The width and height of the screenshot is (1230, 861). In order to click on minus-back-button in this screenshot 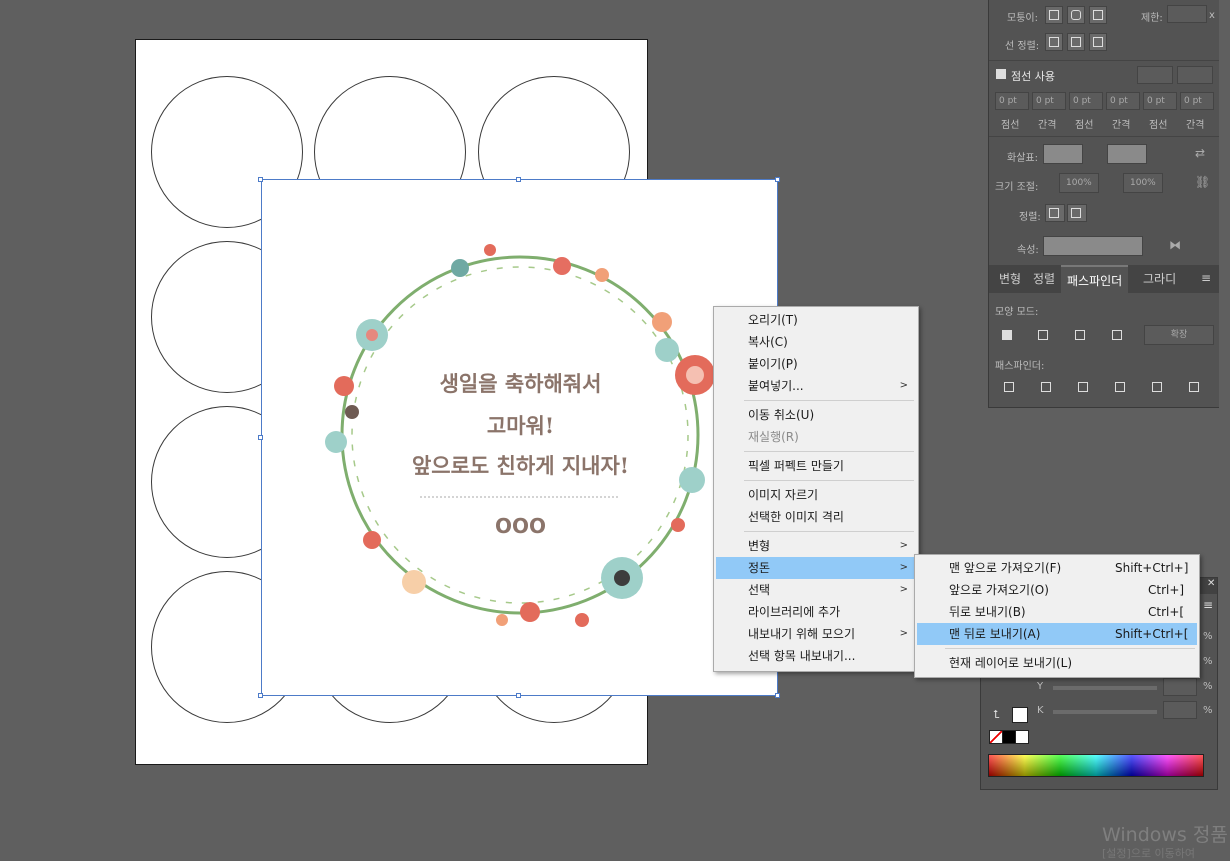, I will do `click(1195, 388)`.